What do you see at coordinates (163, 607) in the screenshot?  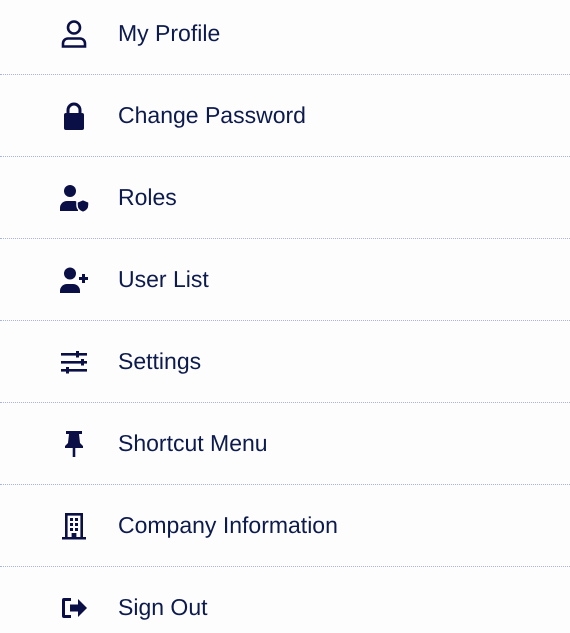 I see `menu-item-label: Sign Out` at bounding box center [163, 607].